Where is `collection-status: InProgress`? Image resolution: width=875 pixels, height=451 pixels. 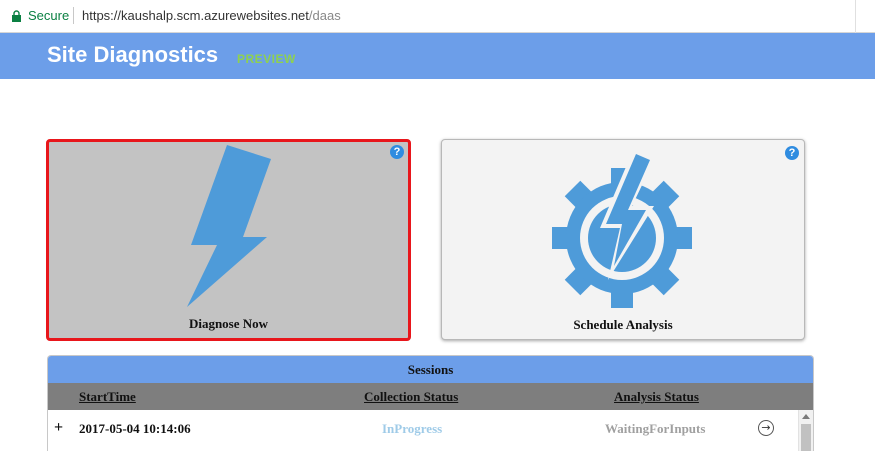 collection-status: InProgress is located at coordinates (412, 428).